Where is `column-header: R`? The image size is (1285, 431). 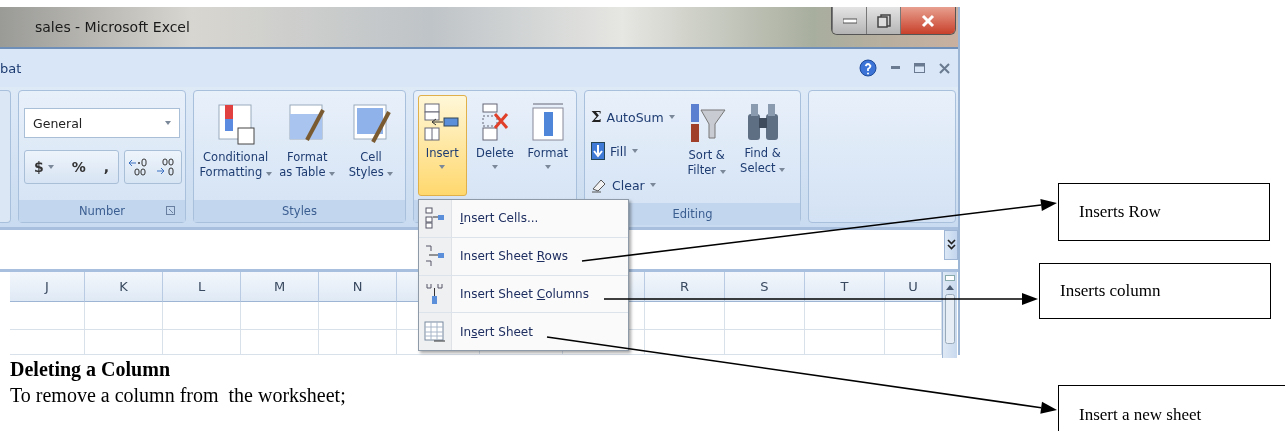
column-header: R is located at coordinates (685, 287).